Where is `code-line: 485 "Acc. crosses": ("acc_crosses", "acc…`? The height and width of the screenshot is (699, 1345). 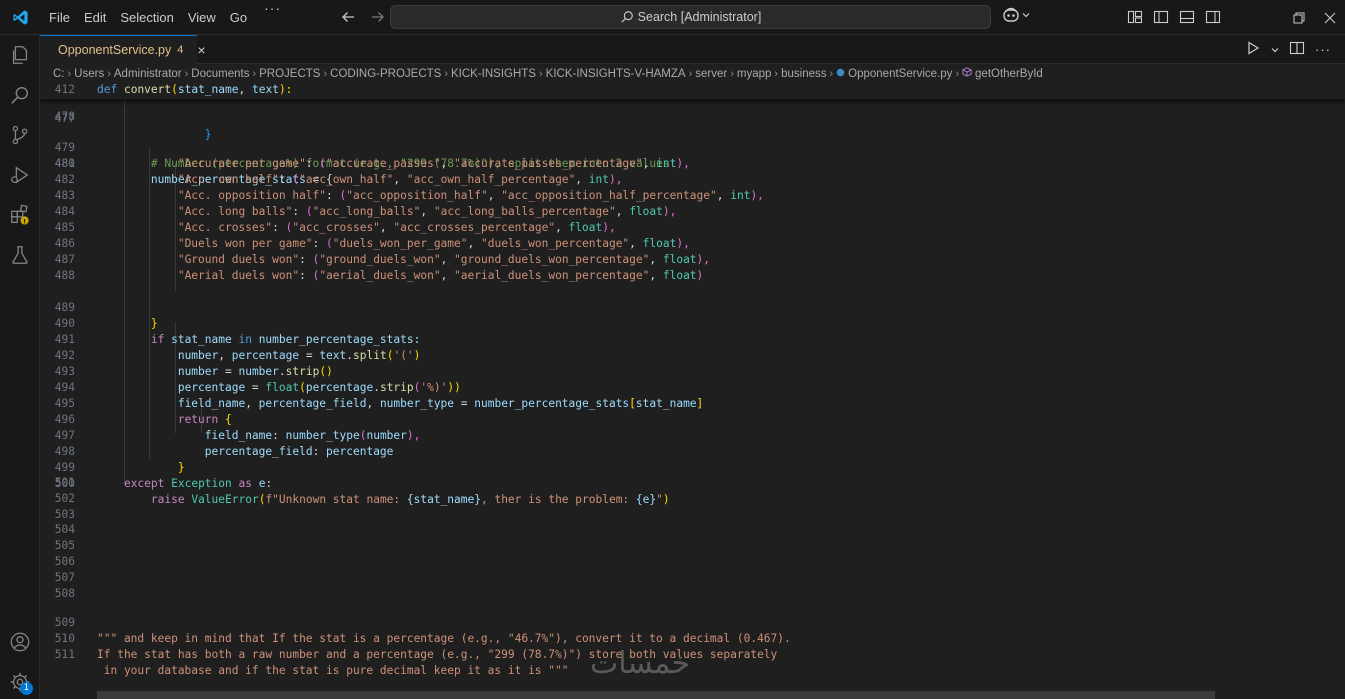
code-line: 485 "Acc. crosses": ("acc_crosses", "acc… is located at coordinates (335, 227).